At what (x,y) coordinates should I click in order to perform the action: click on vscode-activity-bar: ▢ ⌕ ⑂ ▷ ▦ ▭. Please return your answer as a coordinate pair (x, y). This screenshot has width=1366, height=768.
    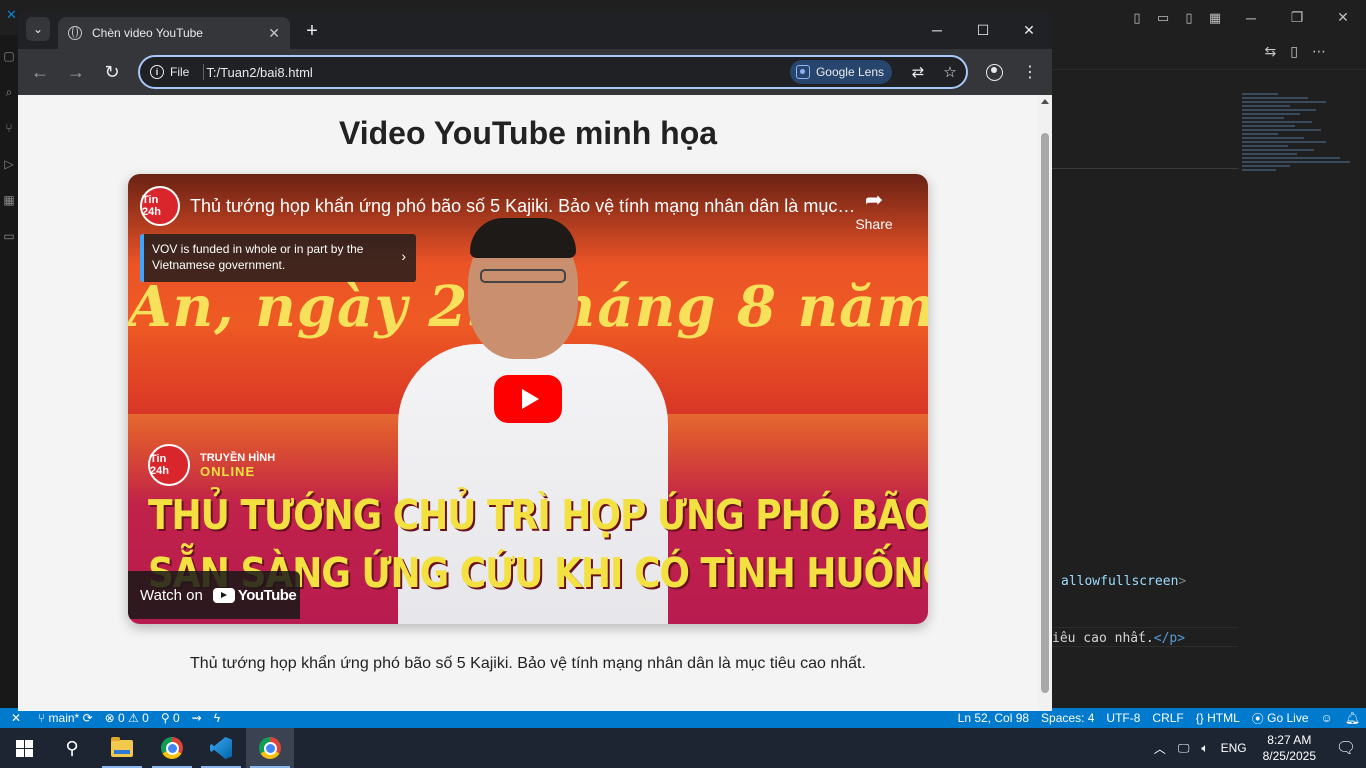
    Looking at the image, I should click on (9, 371).